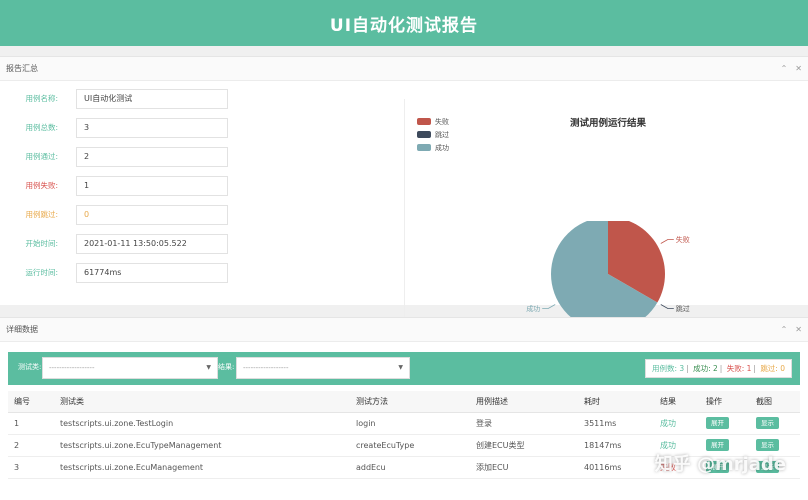 This screenshot has height=500, width=808. What do you see at coordinates (720, 464) in the screenshot?
I see `watermark: 知乎 @mrjade` at bounding box center [720, 464].